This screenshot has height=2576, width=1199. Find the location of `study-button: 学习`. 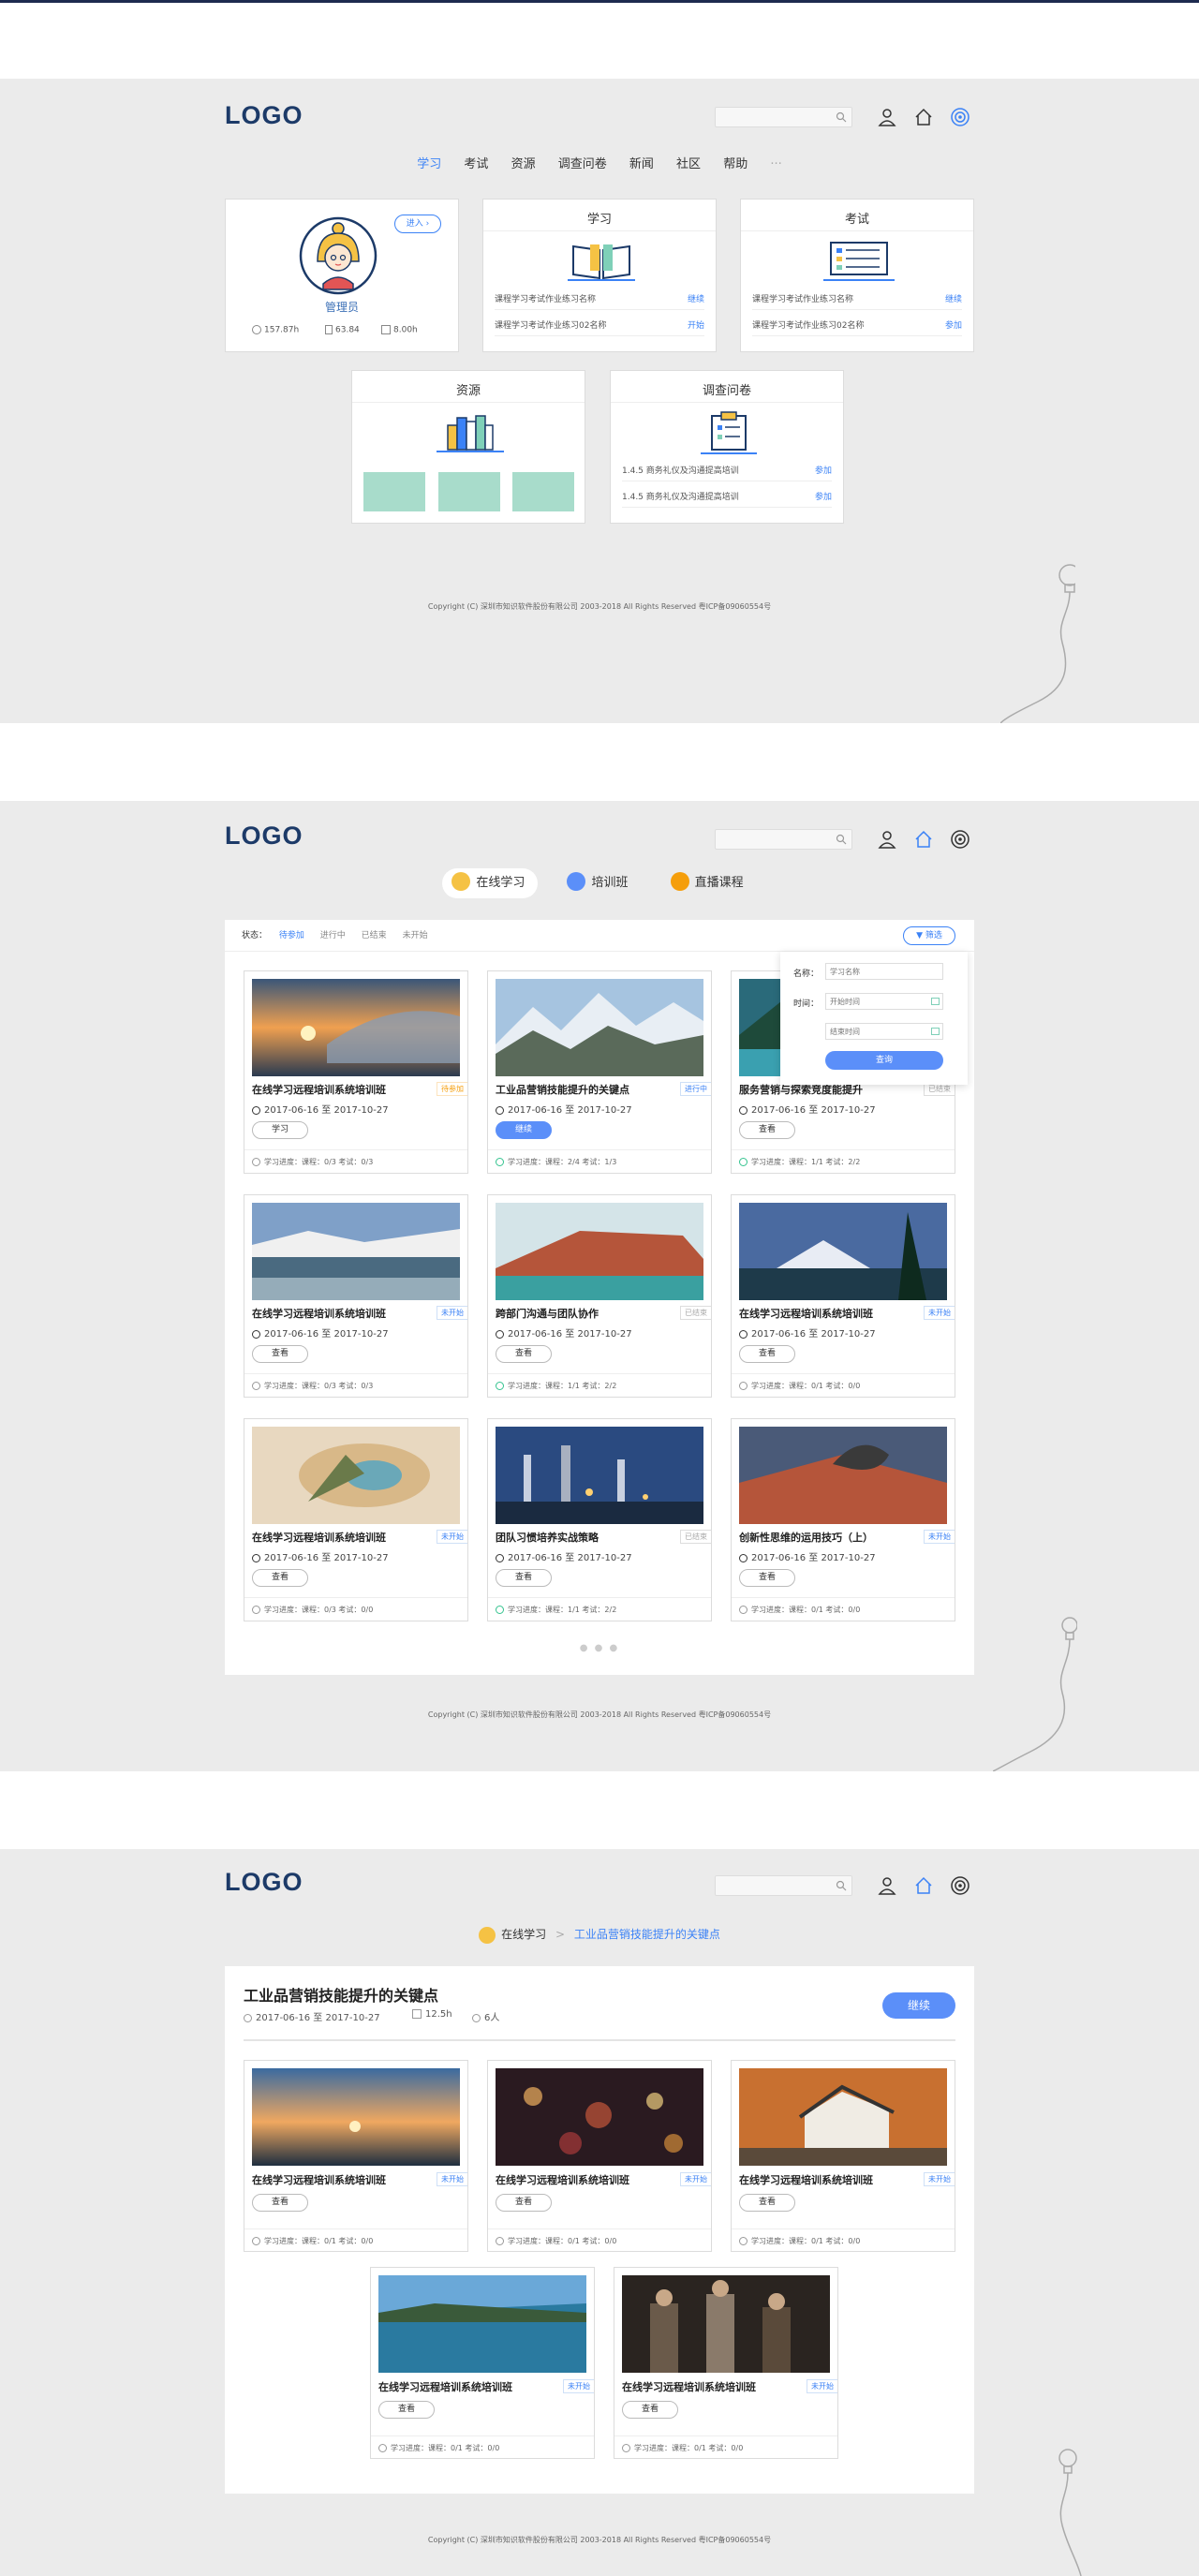

study-button: 学习 is located at coordinates (280, 1130).